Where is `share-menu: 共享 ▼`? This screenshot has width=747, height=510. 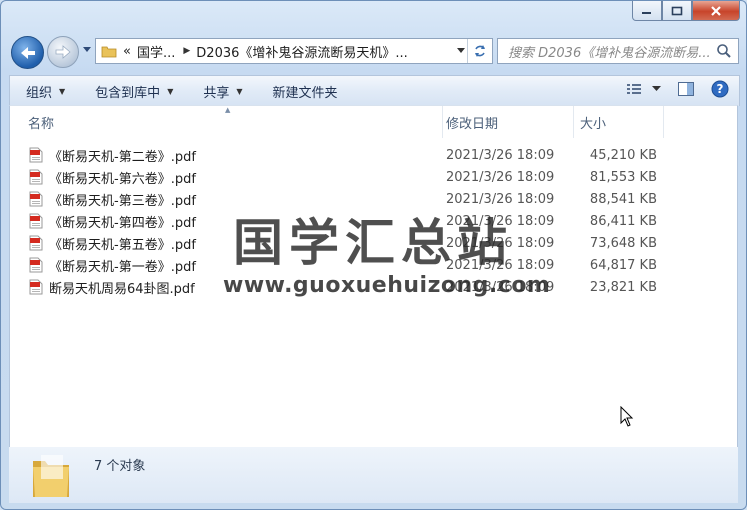
share-menu: 共享 ▼ is located at coordinates (221, 91).